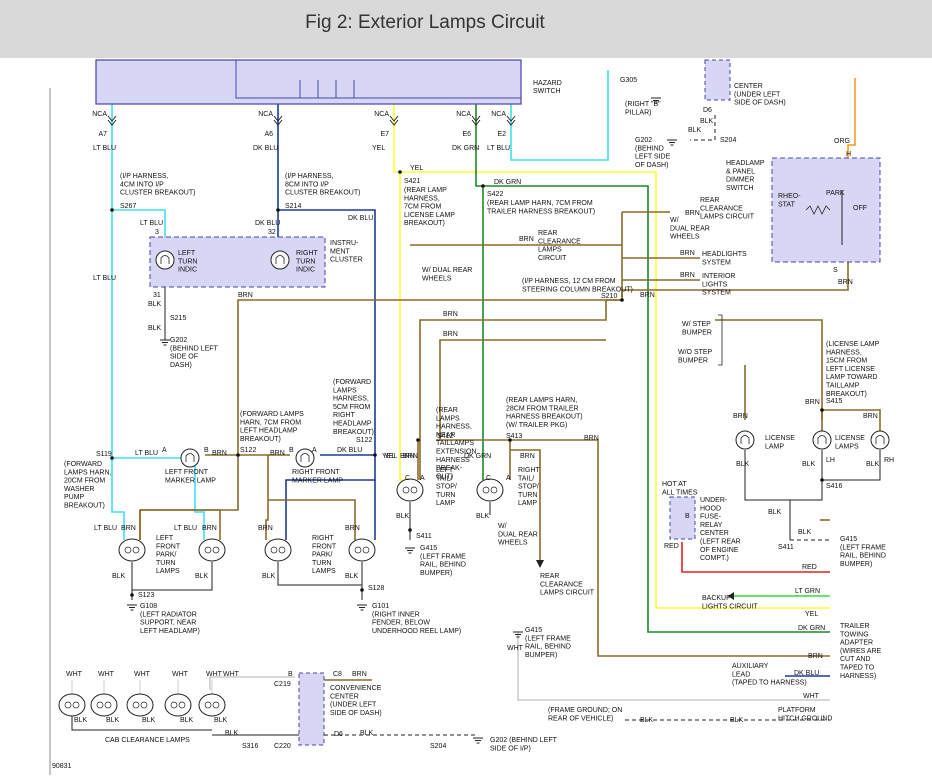 This screenshot has width=932, height=783. What do you see at coordinates (268, 134) in the screenshot?
I see `pin-a6-label: A6` at bounding box center [268, 134].